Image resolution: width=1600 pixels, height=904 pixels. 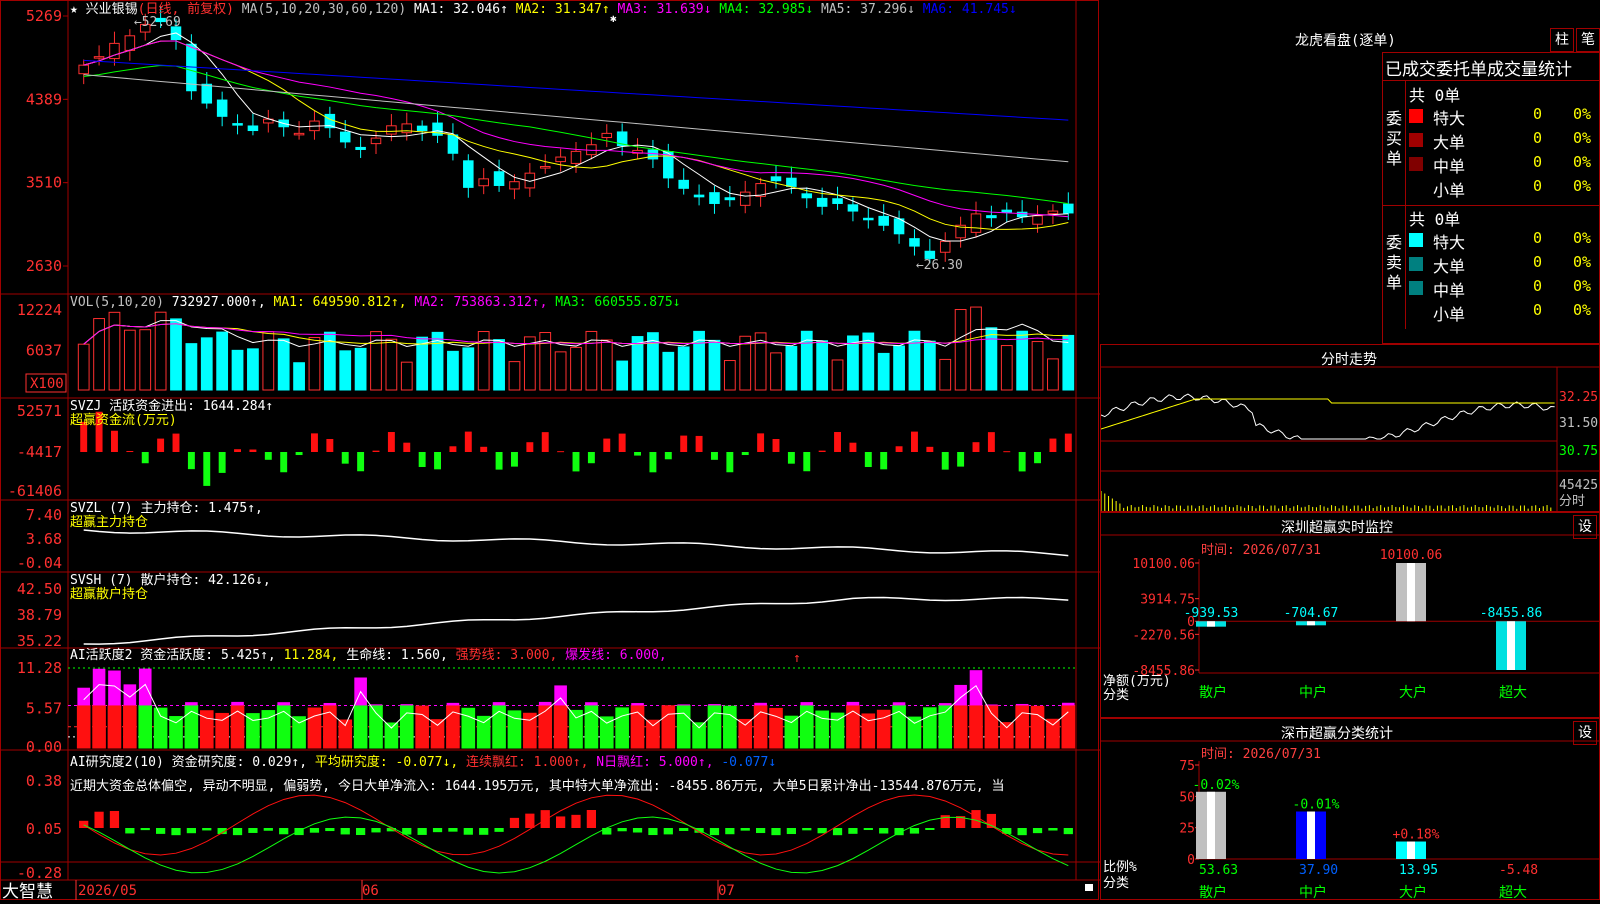 What do you see at coordinates (1578, 397) in the screenshot?
I see `intraday-axis-label: 32.25` at bounding box center [1578, 397].